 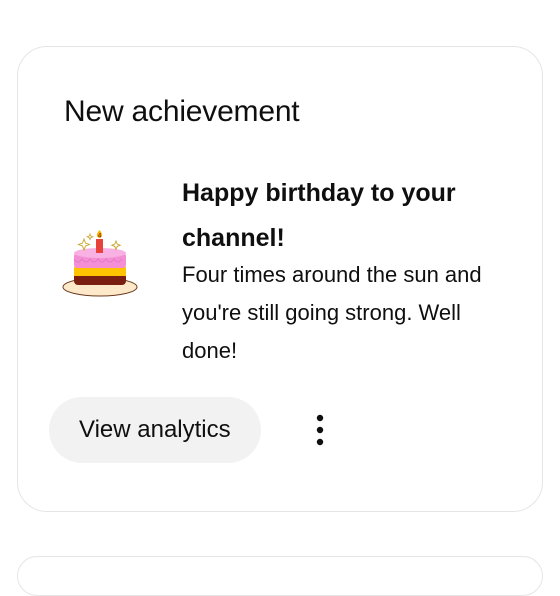 I want to click on view-analytics-button: View analytics, so click(x=155, y=430).